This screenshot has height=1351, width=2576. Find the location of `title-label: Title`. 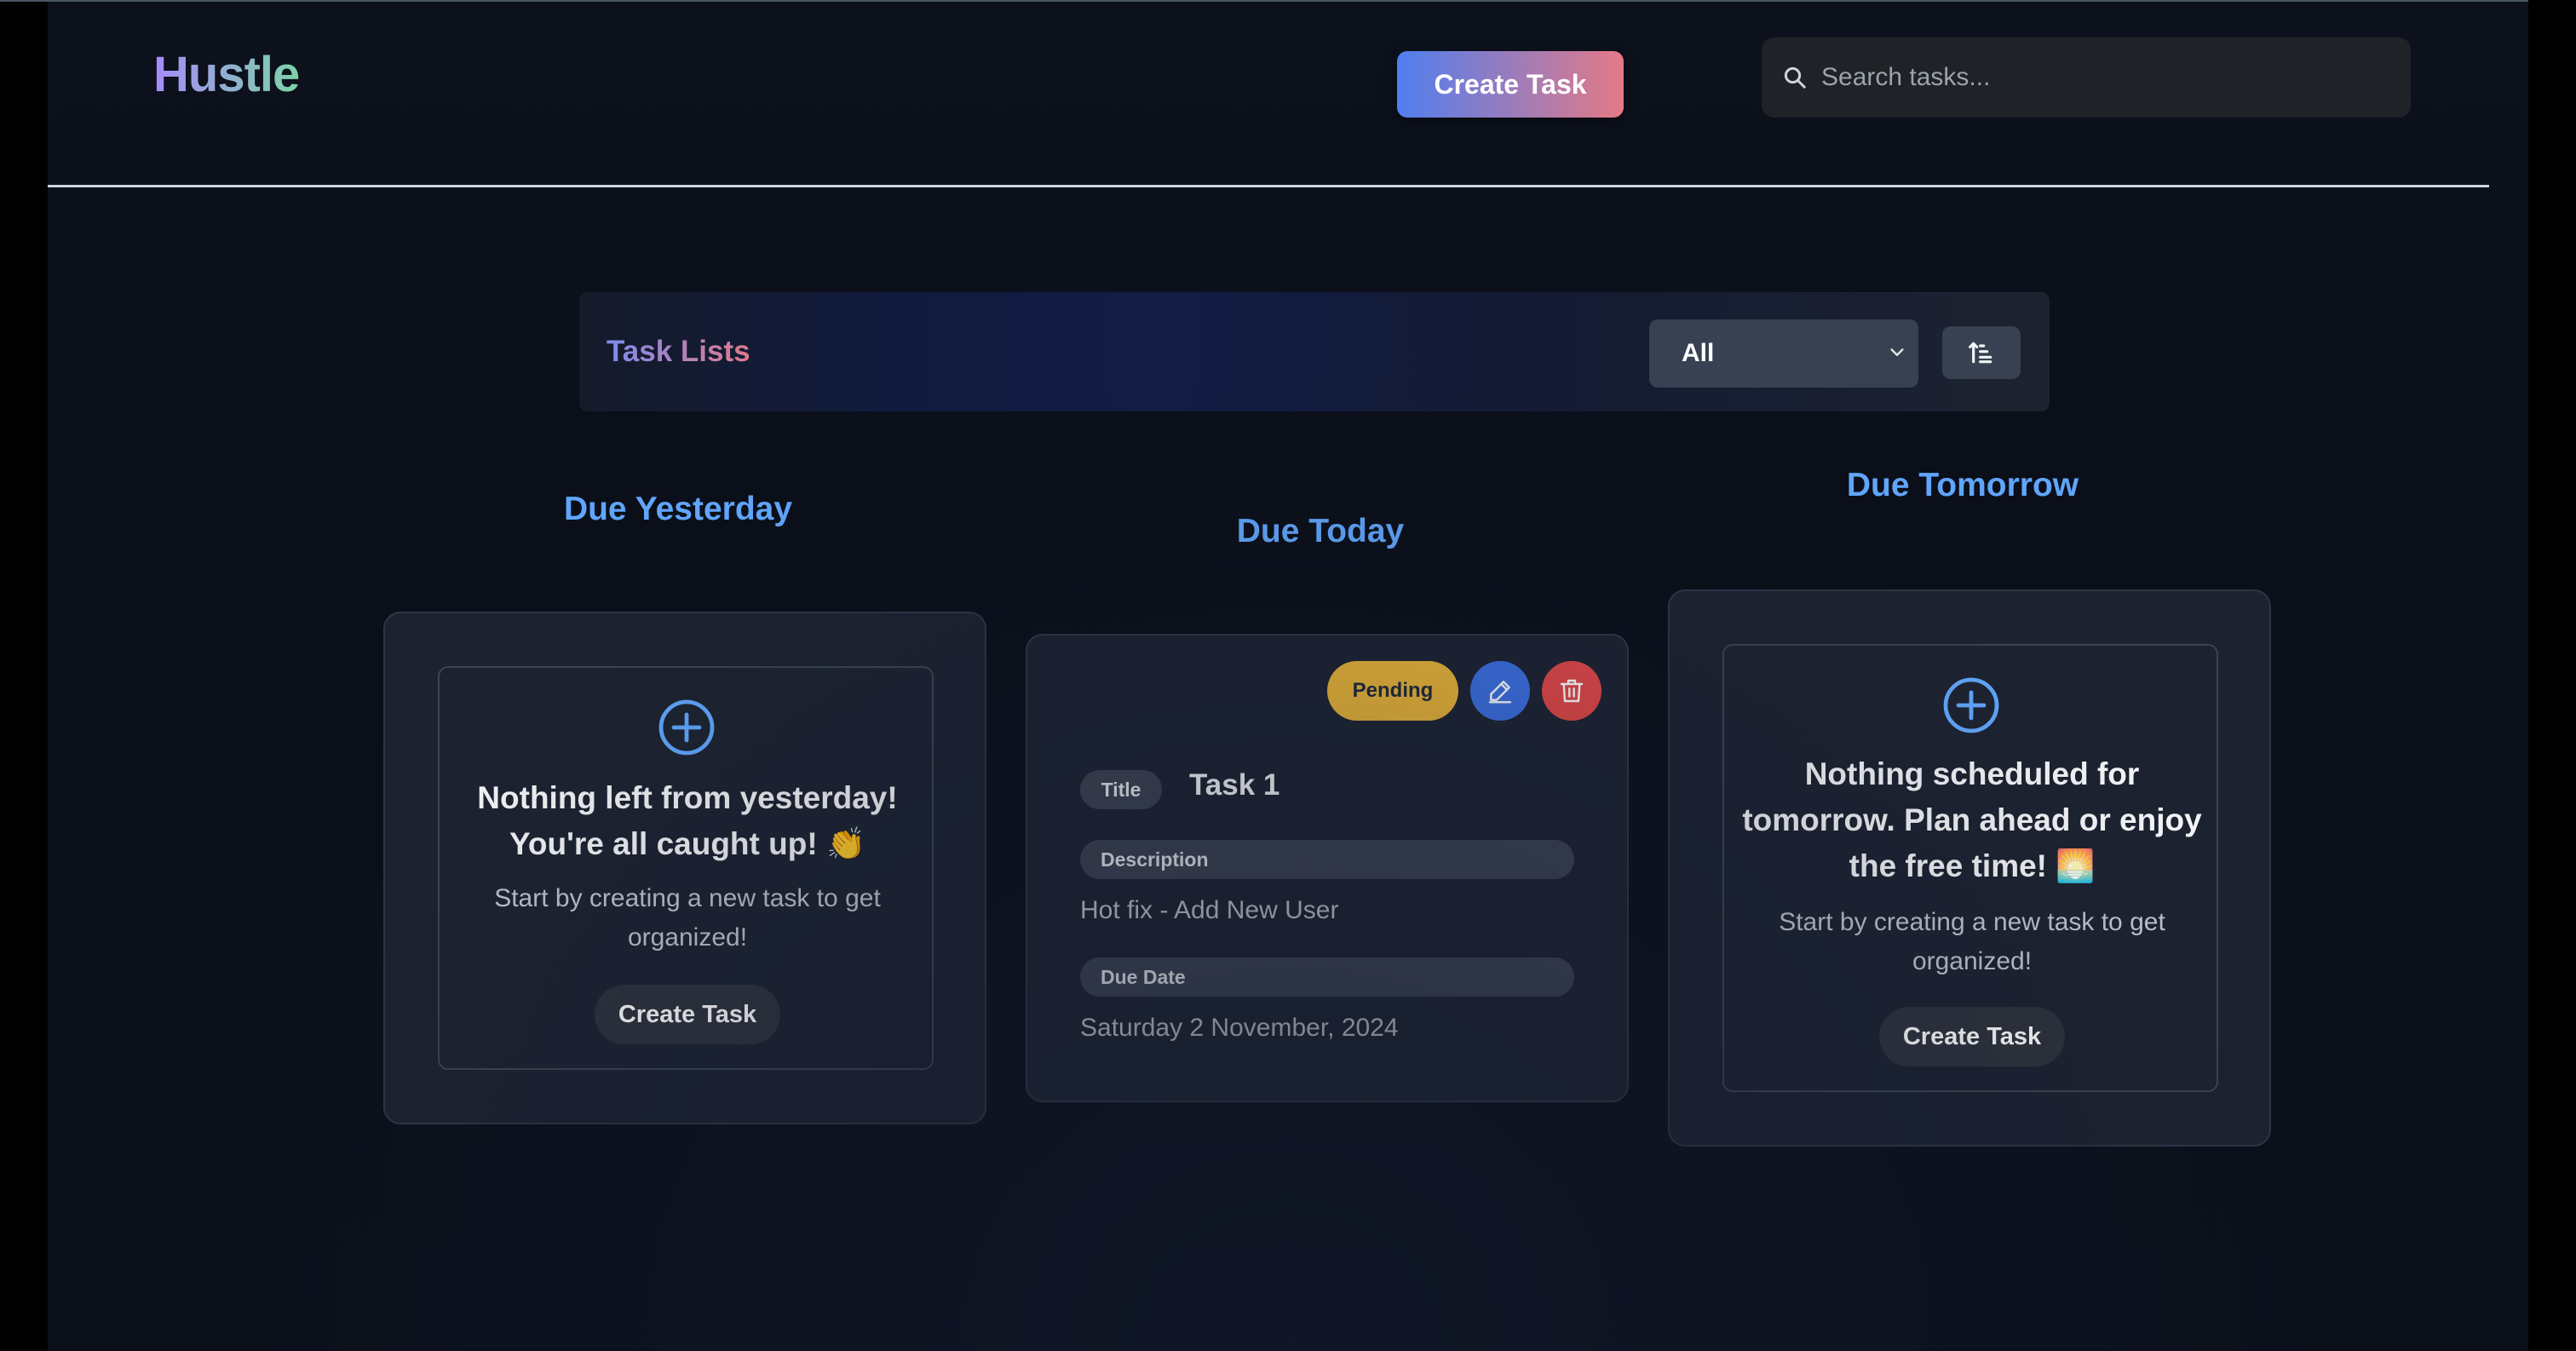

title-label: Title is located at coordinates (1121, 789).